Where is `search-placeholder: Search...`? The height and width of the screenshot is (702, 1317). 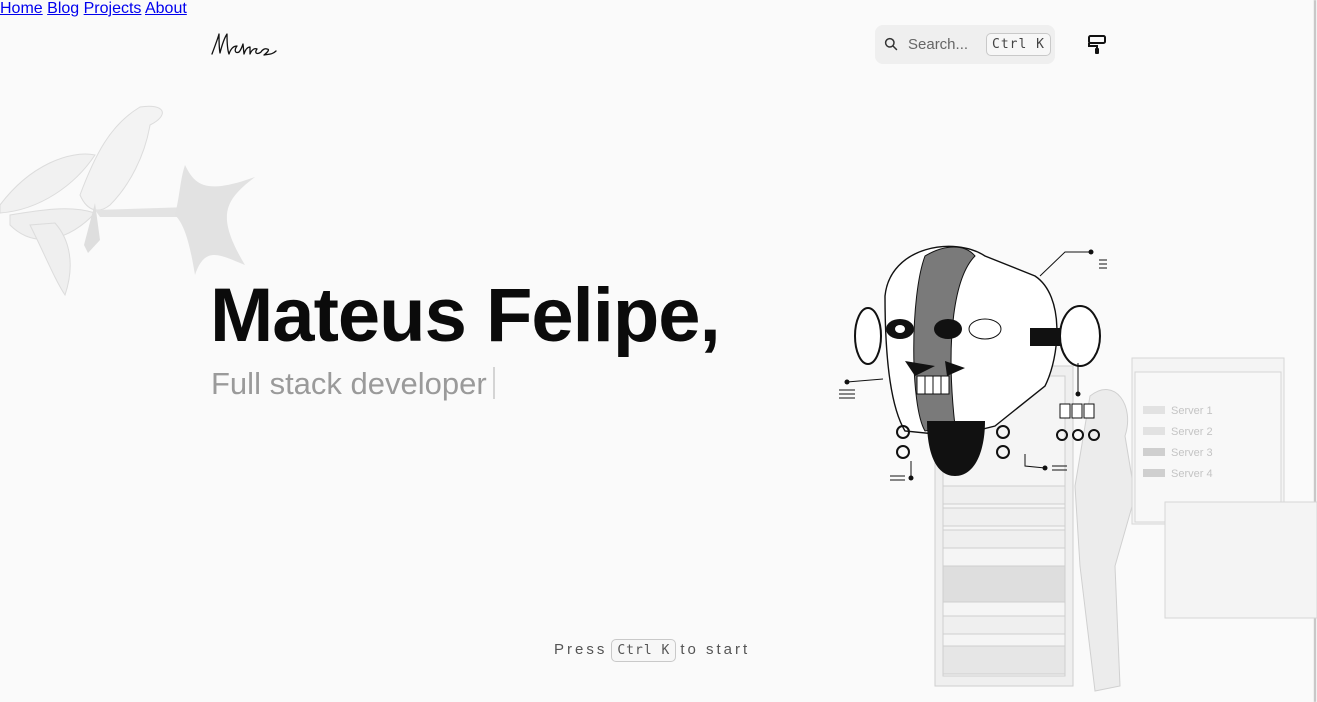 search-placeholder: Search... is located at coordinates (938, 44).